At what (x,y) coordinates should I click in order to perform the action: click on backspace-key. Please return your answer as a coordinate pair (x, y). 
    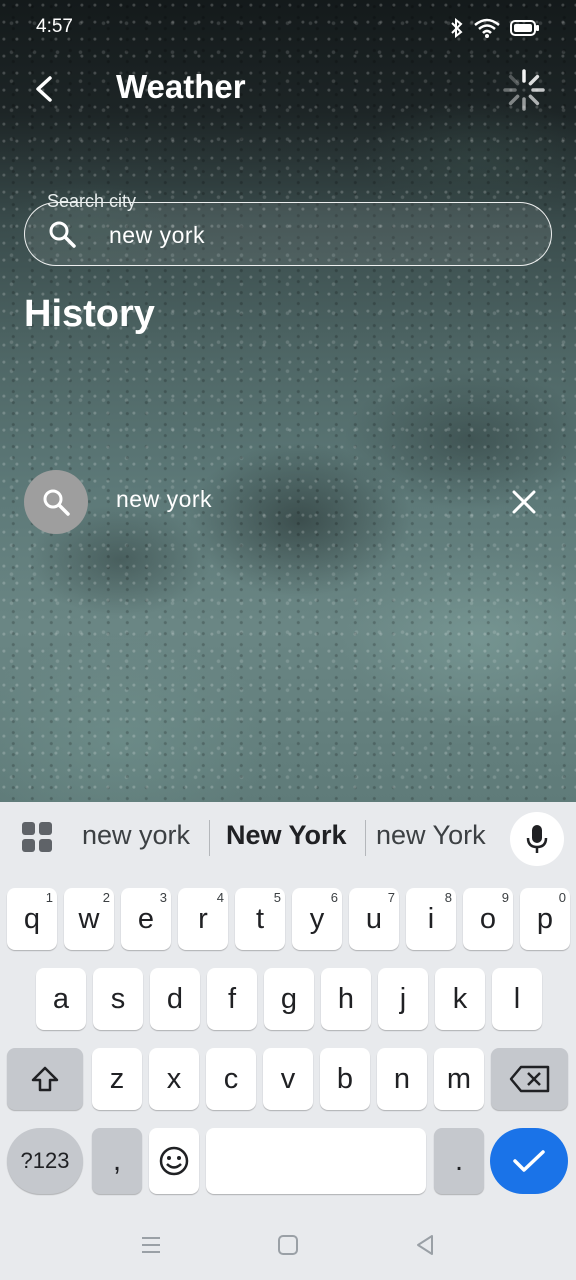
    Looking at the image, I should click on (529, 1079).